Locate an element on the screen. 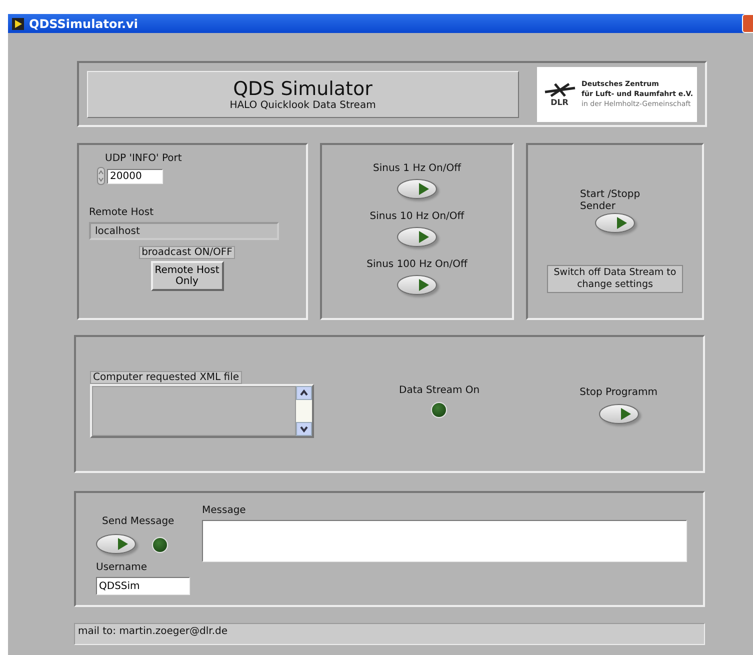 This screenshot has width=753, height=655. scroll-up-icon is located at coordinates (304, 393).